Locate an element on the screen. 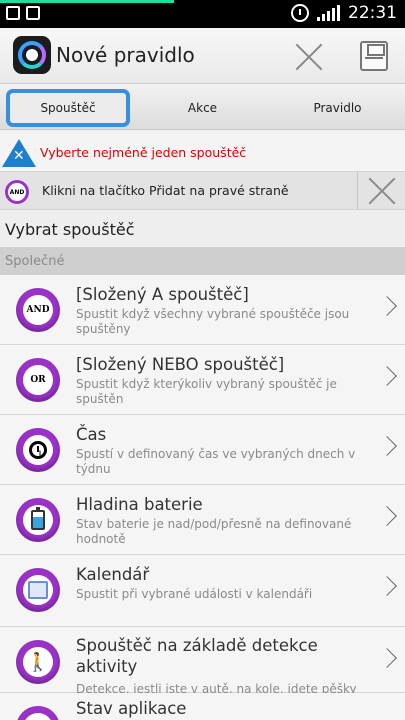  tab-rule: Pravidlo is located at coordinates (337, 107).